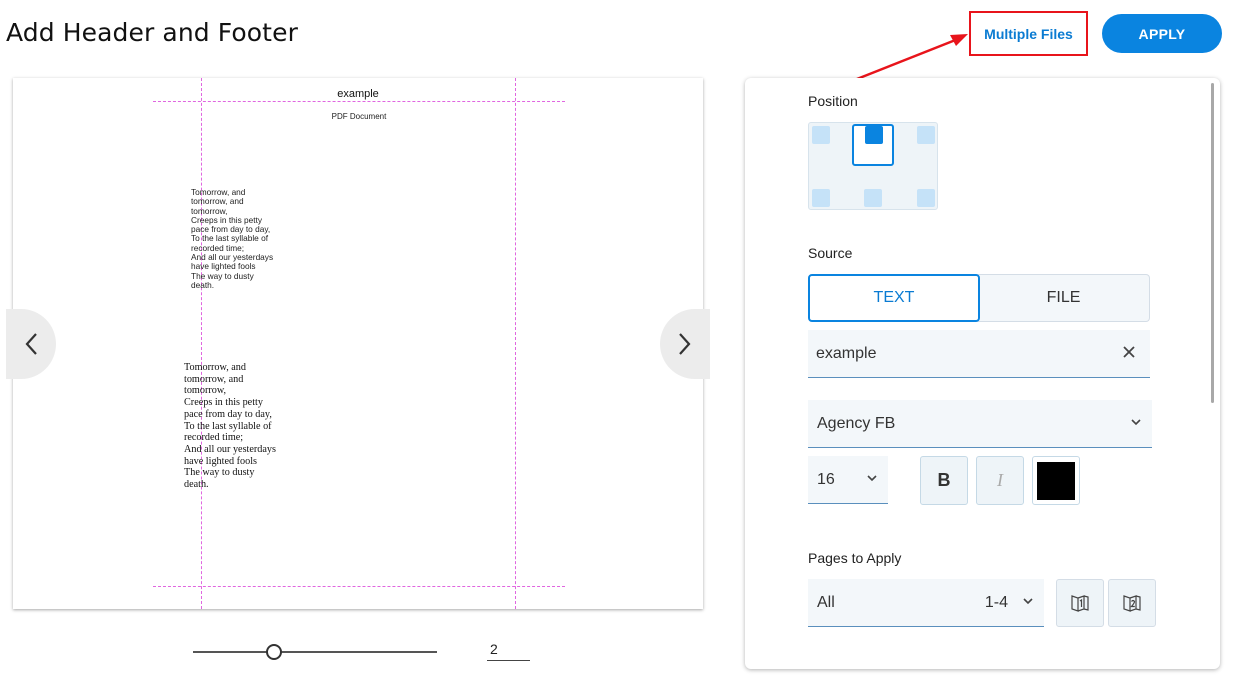  I want to click on even-pages-icon, so click(1132, 603).